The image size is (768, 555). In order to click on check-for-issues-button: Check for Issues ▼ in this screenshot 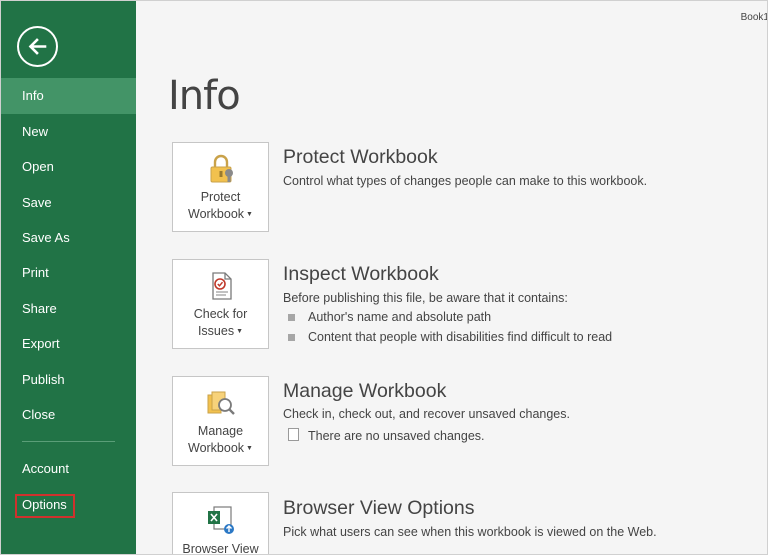, I will do `click(220, 304)`.